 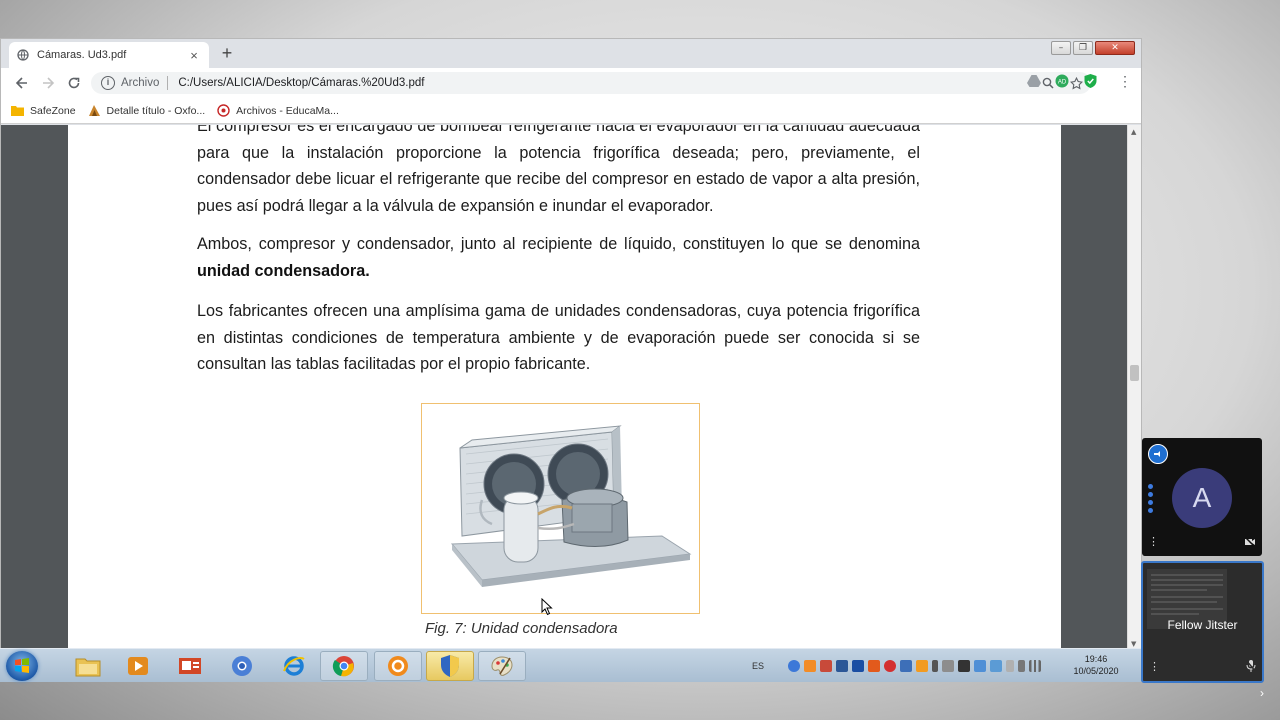 I want to click on tray-malwarebytes-icon, so click(x=858, y=666).